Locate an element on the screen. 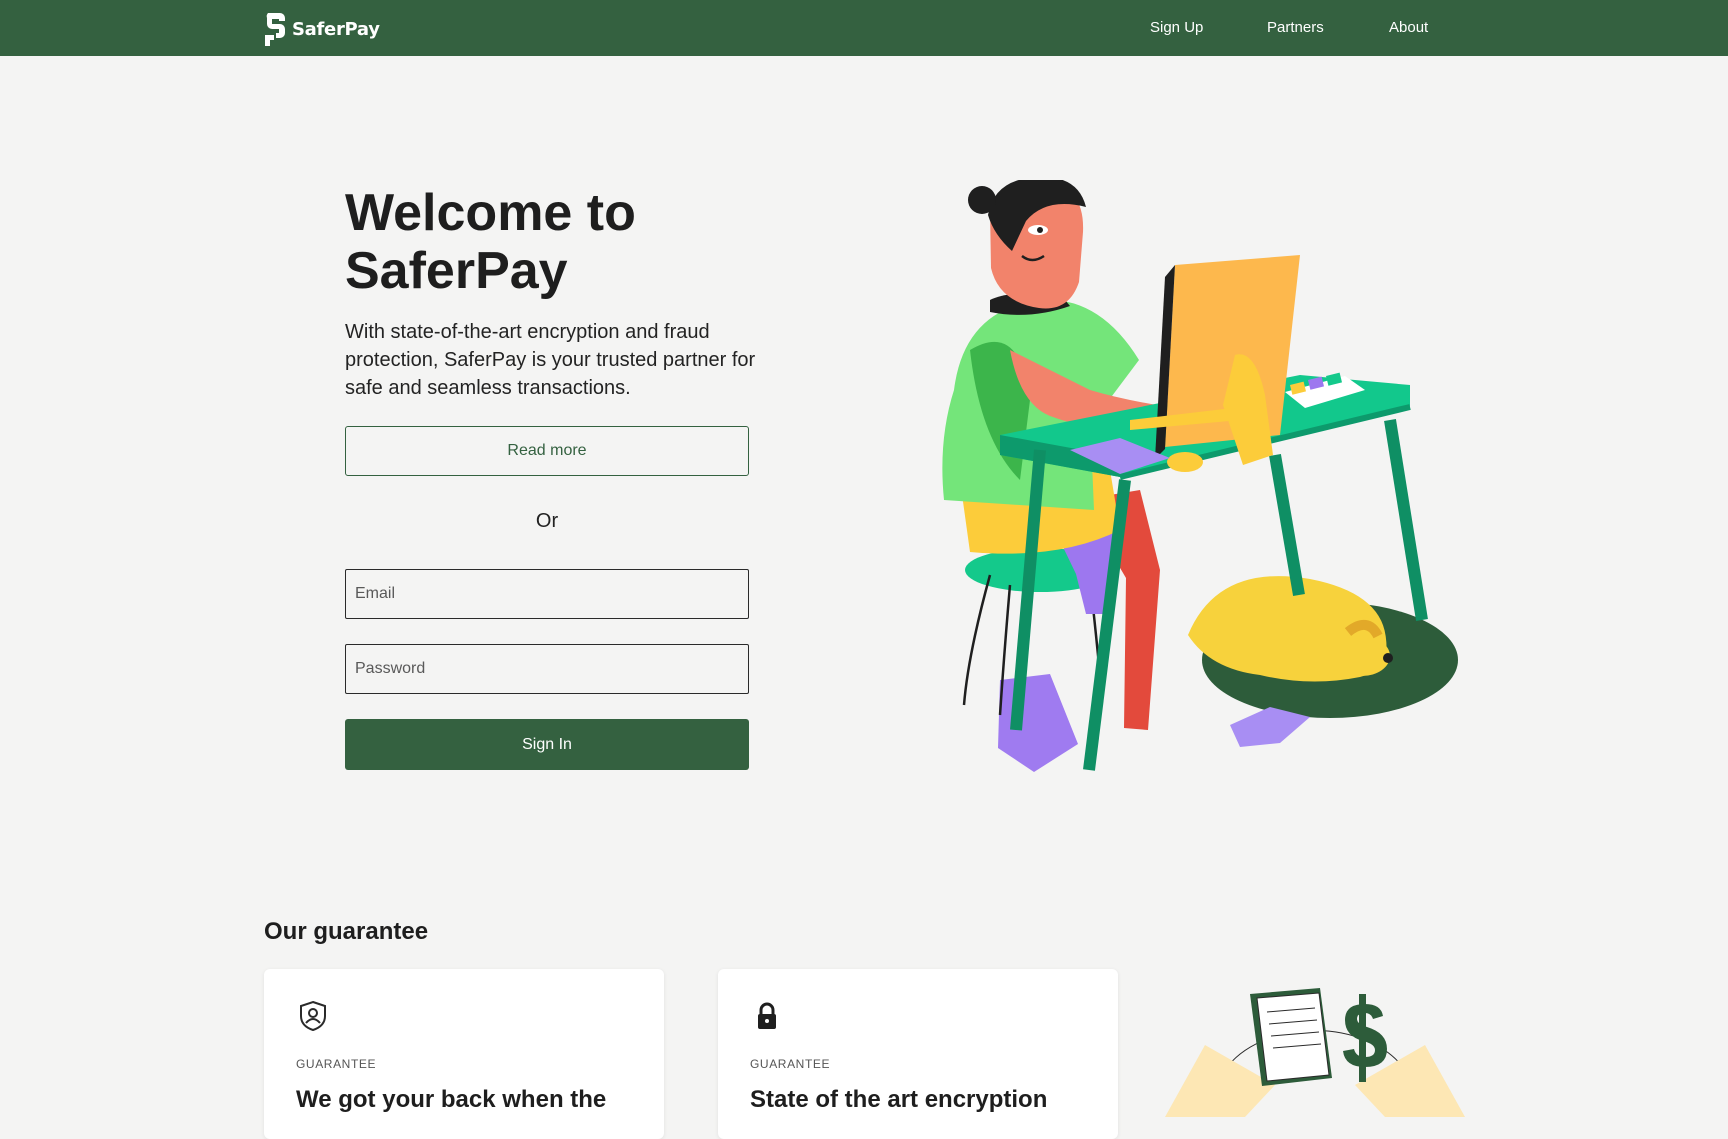  brand-name: SaferPay is located at coordinates (336, 29).